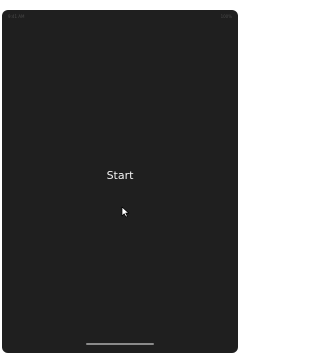 The image size is (320, 360). Describe the element at coordinates (16, 16) in the screenshot. I see `status-time: 9:41 AM` at that location.